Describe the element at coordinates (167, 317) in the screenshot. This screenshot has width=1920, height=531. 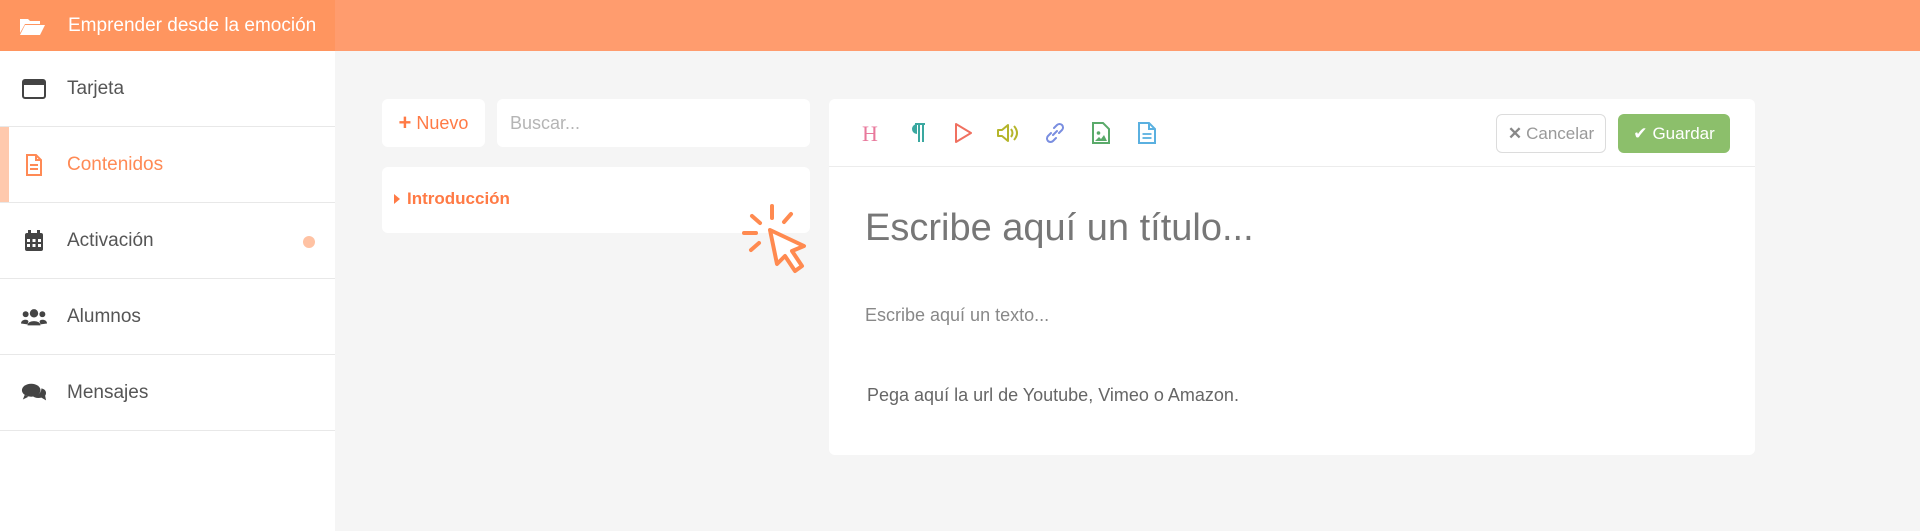
I see `sidebar-item-alumnos: Alumnos` at that location.